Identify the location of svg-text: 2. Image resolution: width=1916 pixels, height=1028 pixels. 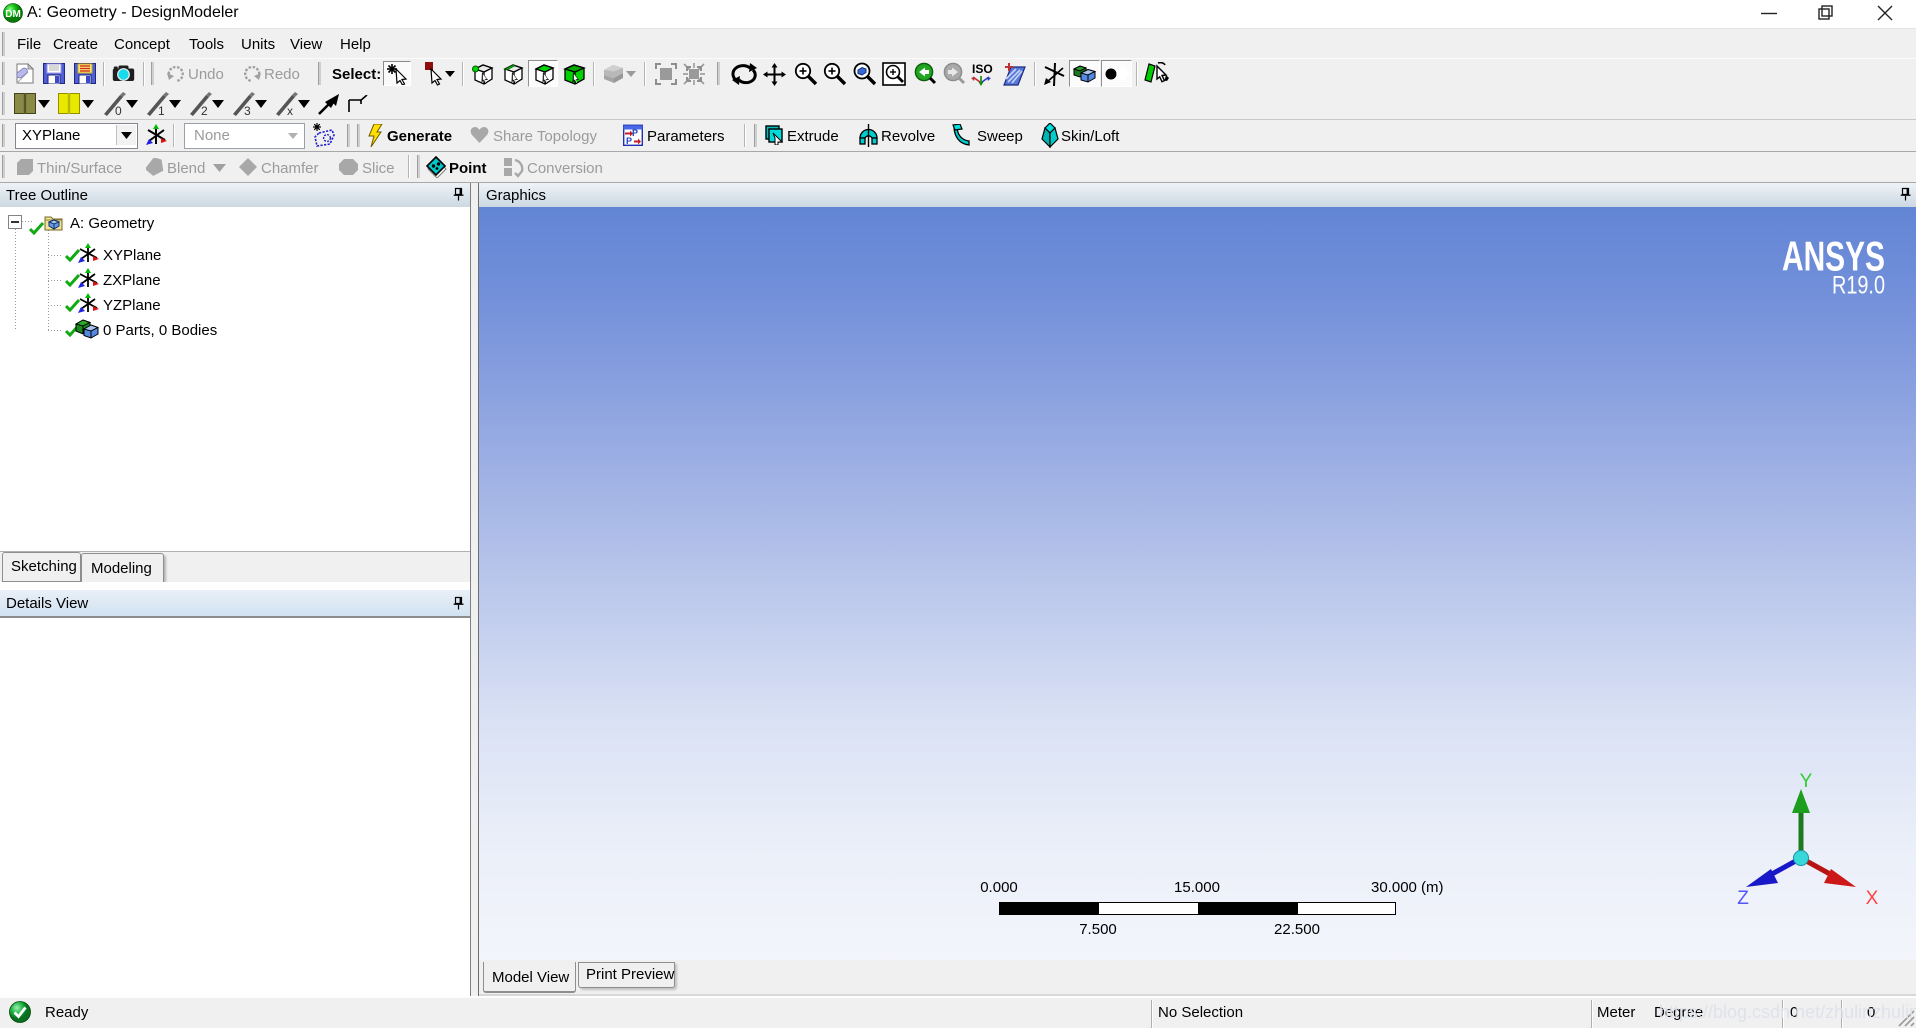
(204, 110).